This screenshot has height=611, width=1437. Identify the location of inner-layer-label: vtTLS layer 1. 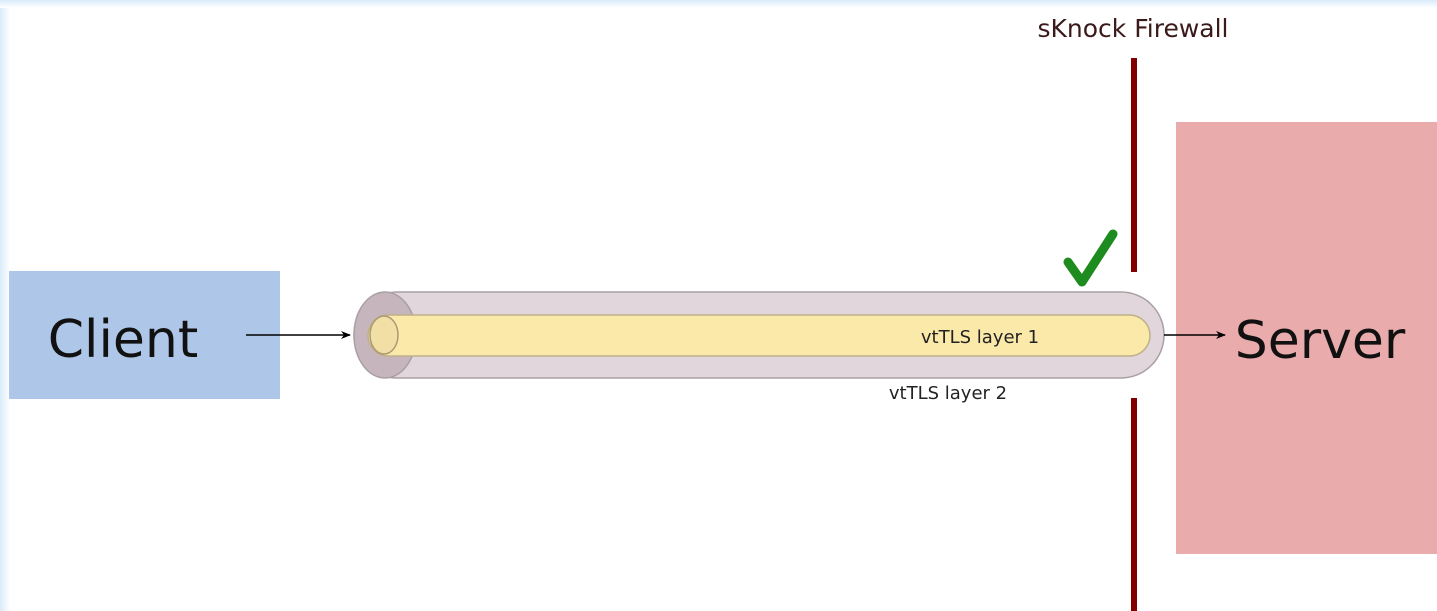
(980, 337).